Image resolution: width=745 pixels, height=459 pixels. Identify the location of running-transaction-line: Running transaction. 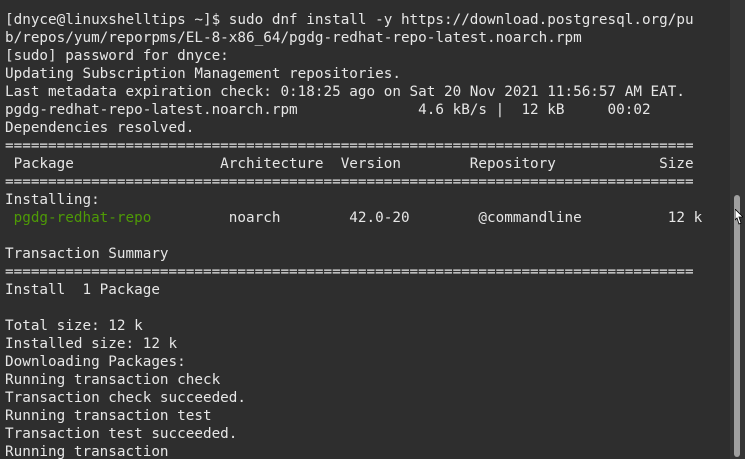
(87, 451).